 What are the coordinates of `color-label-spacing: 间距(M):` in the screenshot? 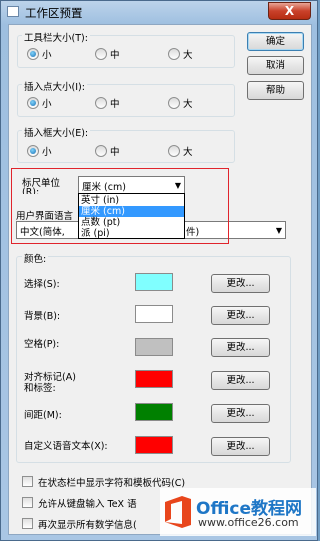 It's located at (43, 415).